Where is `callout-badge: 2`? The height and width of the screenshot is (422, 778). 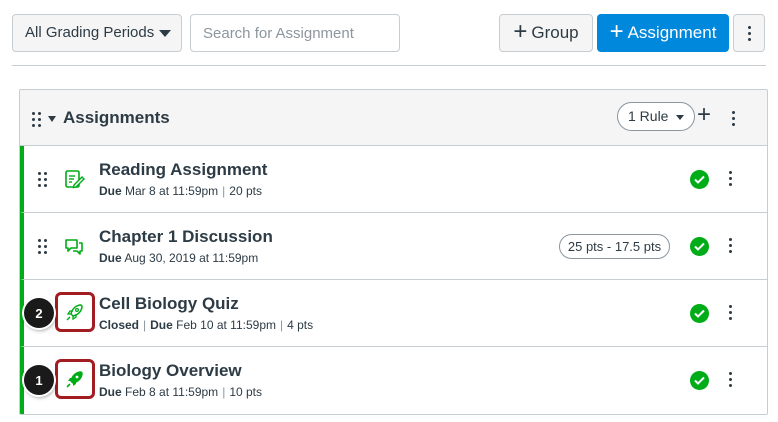
callout-badge: 2 is located at coordinates (39, 313).